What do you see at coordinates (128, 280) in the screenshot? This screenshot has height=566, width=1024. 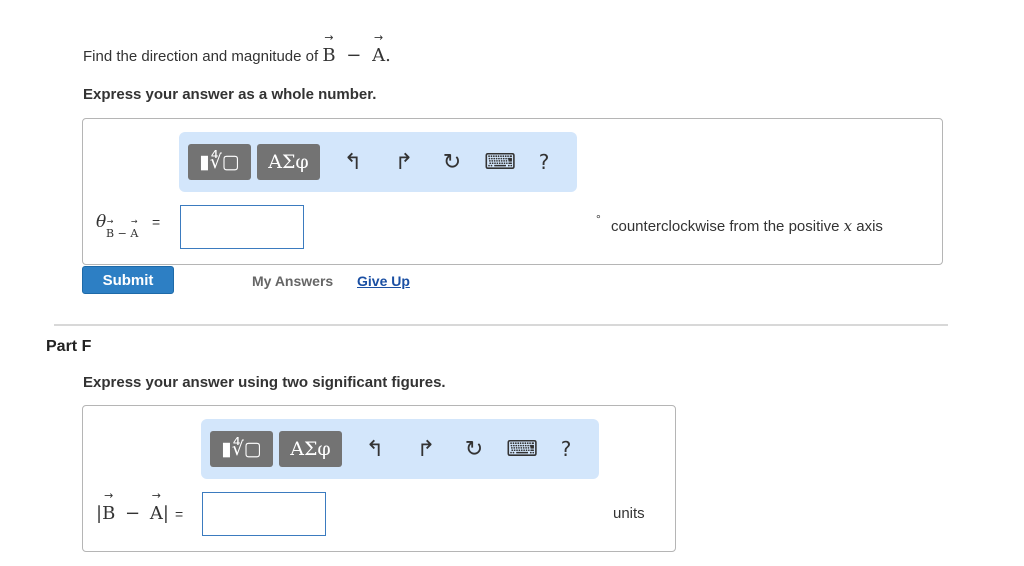 I see `submit-button: Submit` at bounding box center [128, 280].